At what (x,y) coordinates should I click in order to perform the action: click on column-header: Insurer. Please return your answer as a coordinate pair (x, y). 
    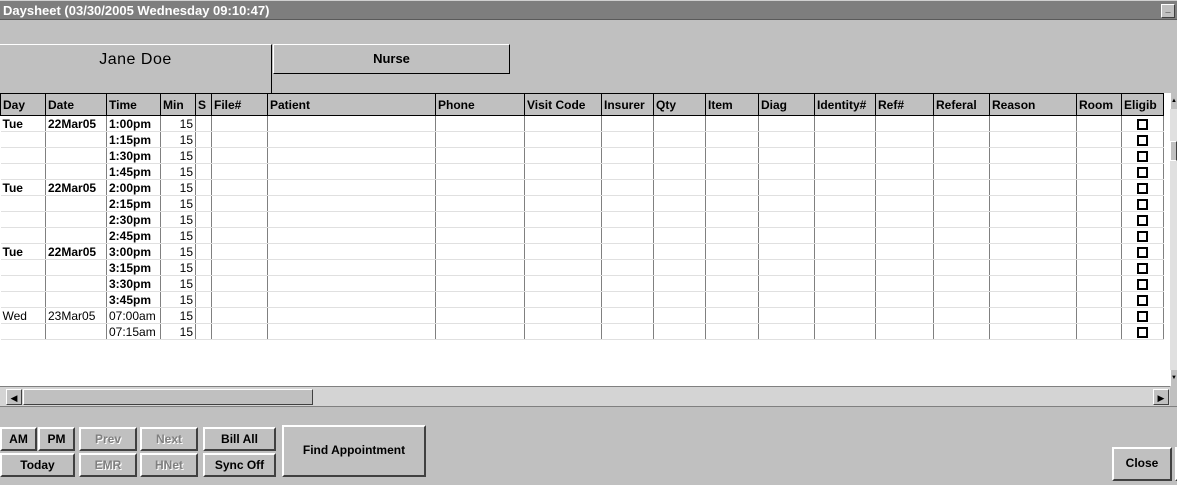
    Looking at the image, I should click on (627, 104).